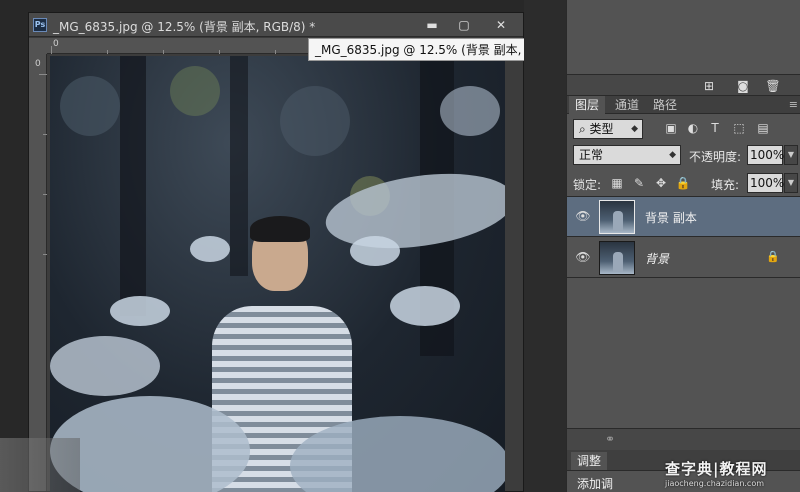 Image resolution: width=800 pixels, height=492 pixels. Describe the element at coordinates (715, 483) in the screenshot. I see `watermark-sub: jiaocheng.chazidian.com` at that location.